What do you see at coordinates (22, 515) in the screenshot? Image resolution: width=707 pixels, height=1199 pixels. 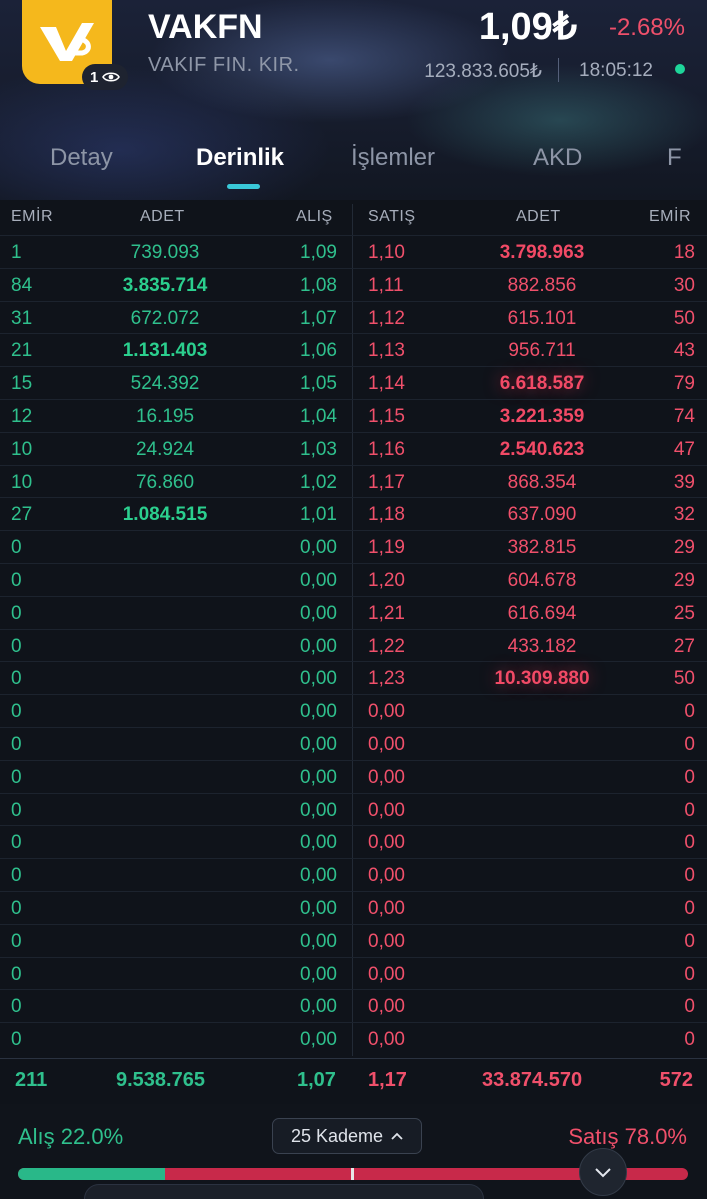 I see `emir-buy: 27` at bounding box center [22, 515].